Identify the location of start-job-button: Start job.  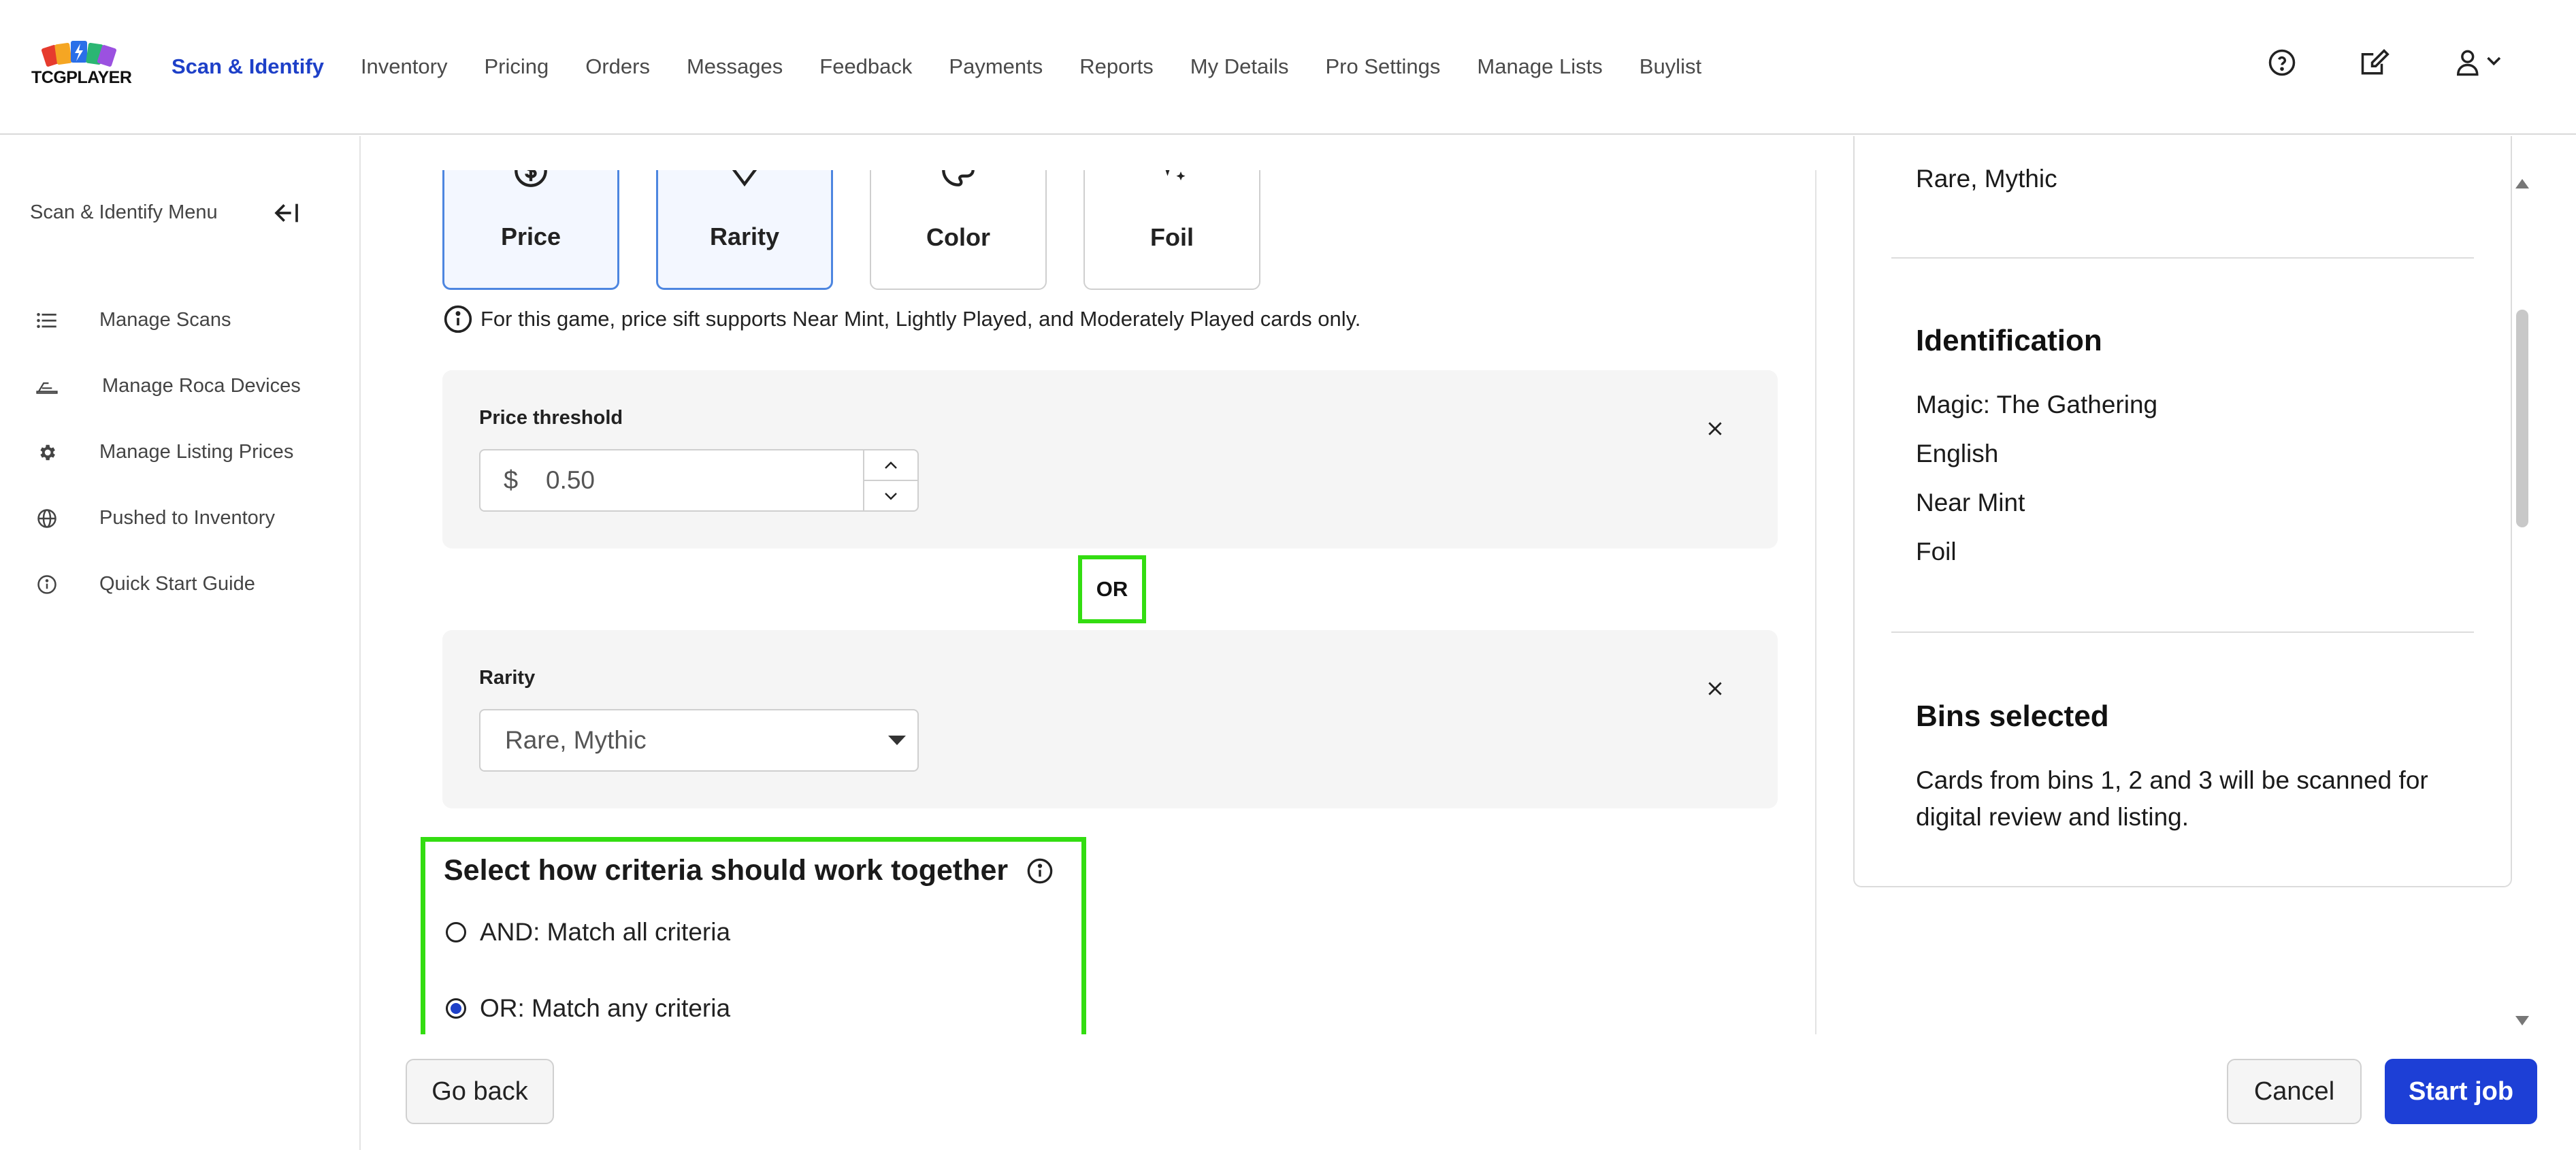
(2461, 1091).